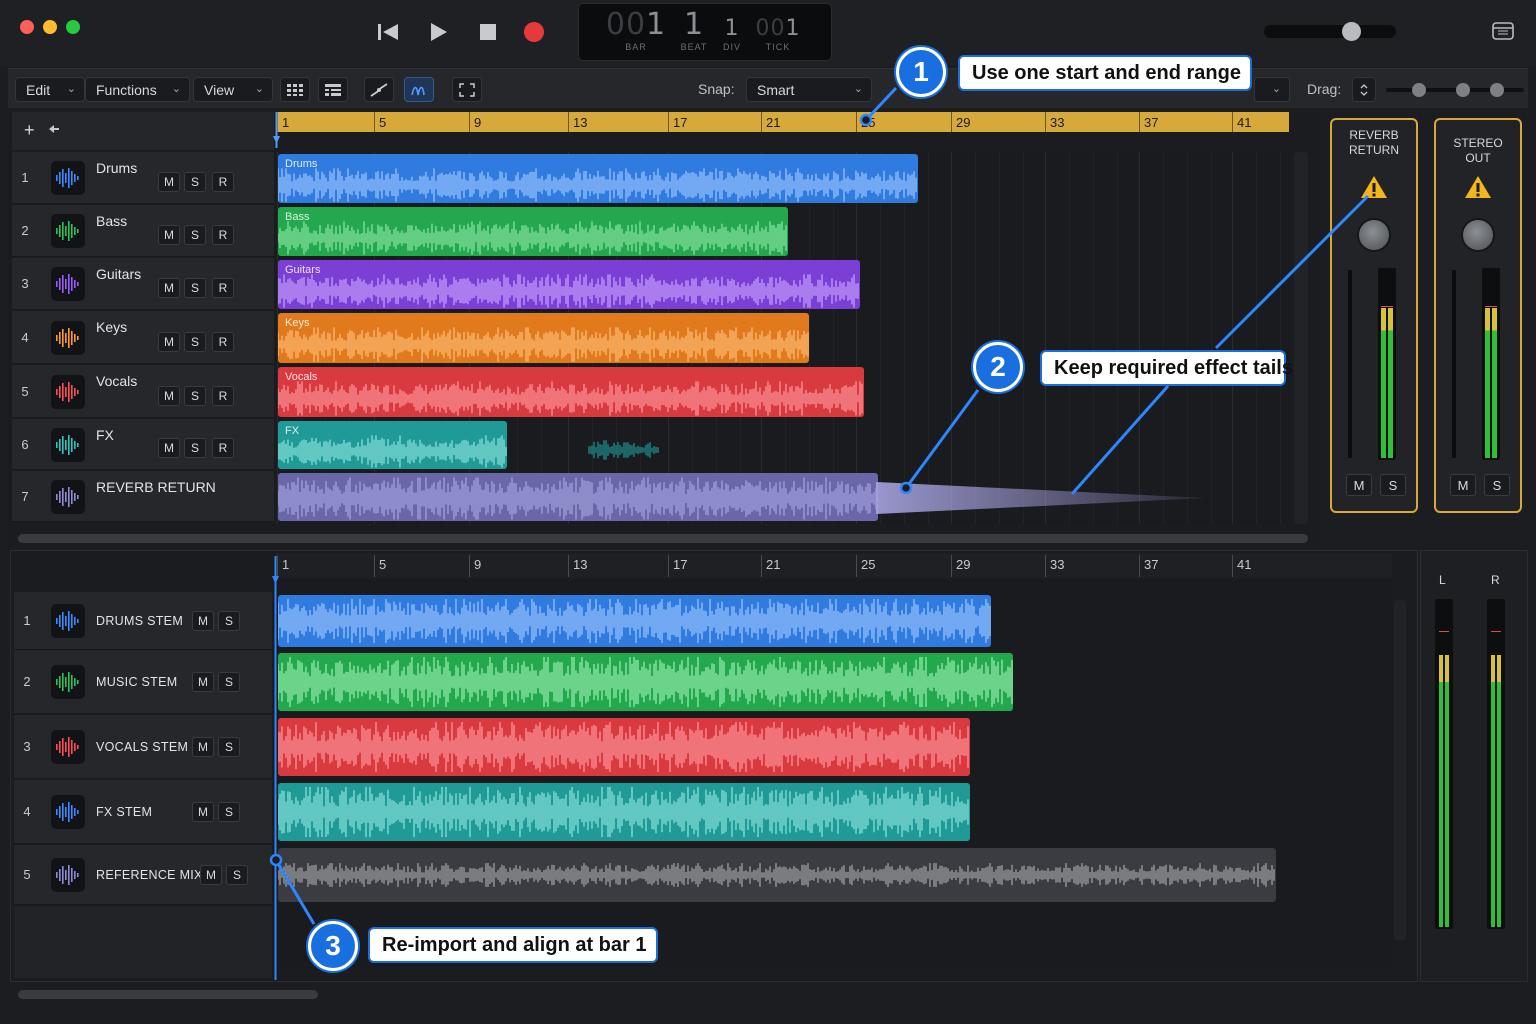 The image size is (1536, 1024). What do you see at coordinates (645, 682) in the screenshot?
I see `stem-region-music-stem` at bounding box center [645, 682].